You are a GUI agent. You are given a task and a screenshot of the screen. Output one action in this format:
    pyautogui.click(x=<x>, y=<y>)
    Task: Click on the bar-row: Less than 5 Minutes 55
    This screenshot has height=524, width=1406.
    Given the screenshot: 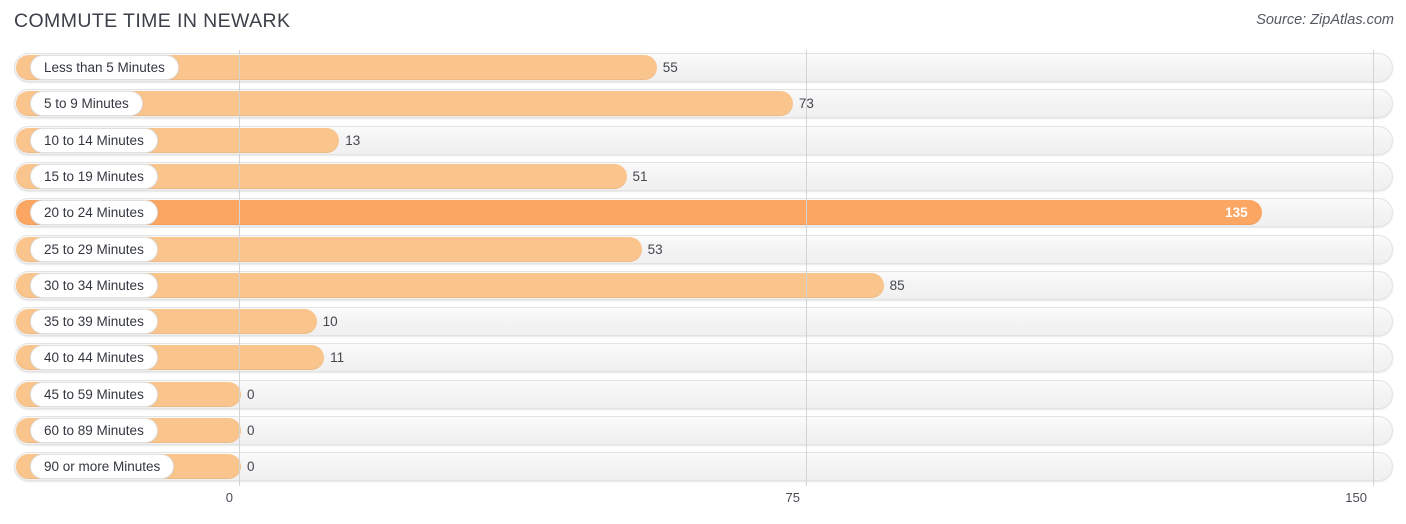 What is the action you would take?
    pyautogui.click(x=703, y=67)
    